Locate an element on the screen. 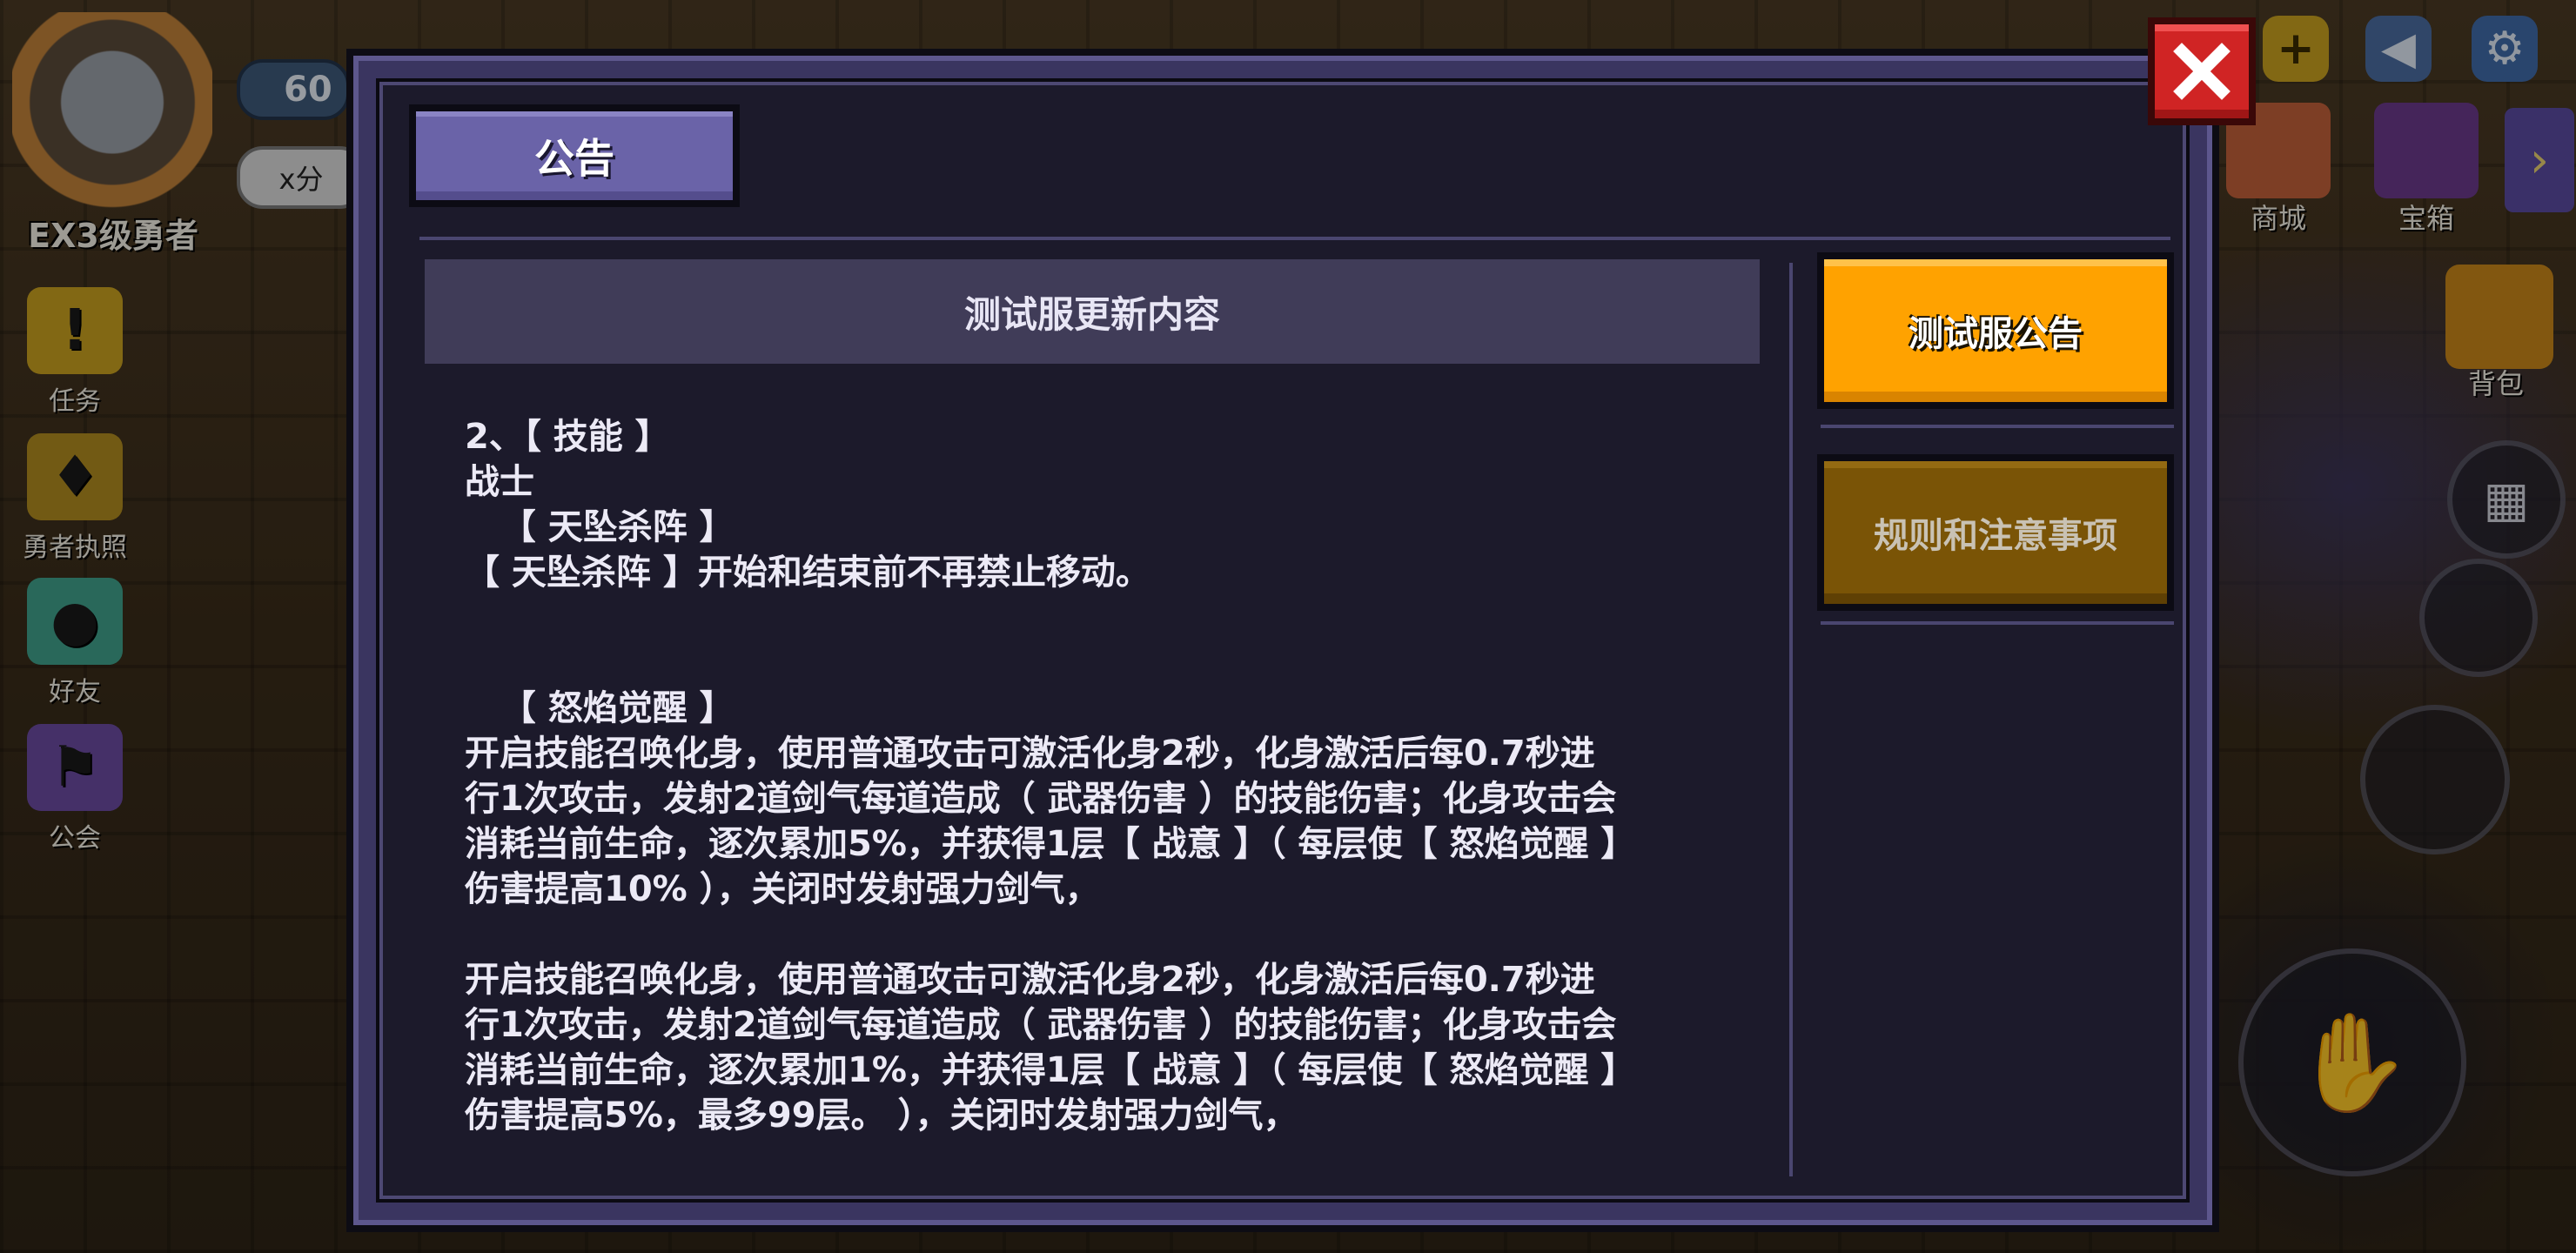 The height and width of the screenshot is (1253, 2576). close-button is located at coordinates (2202, 71).